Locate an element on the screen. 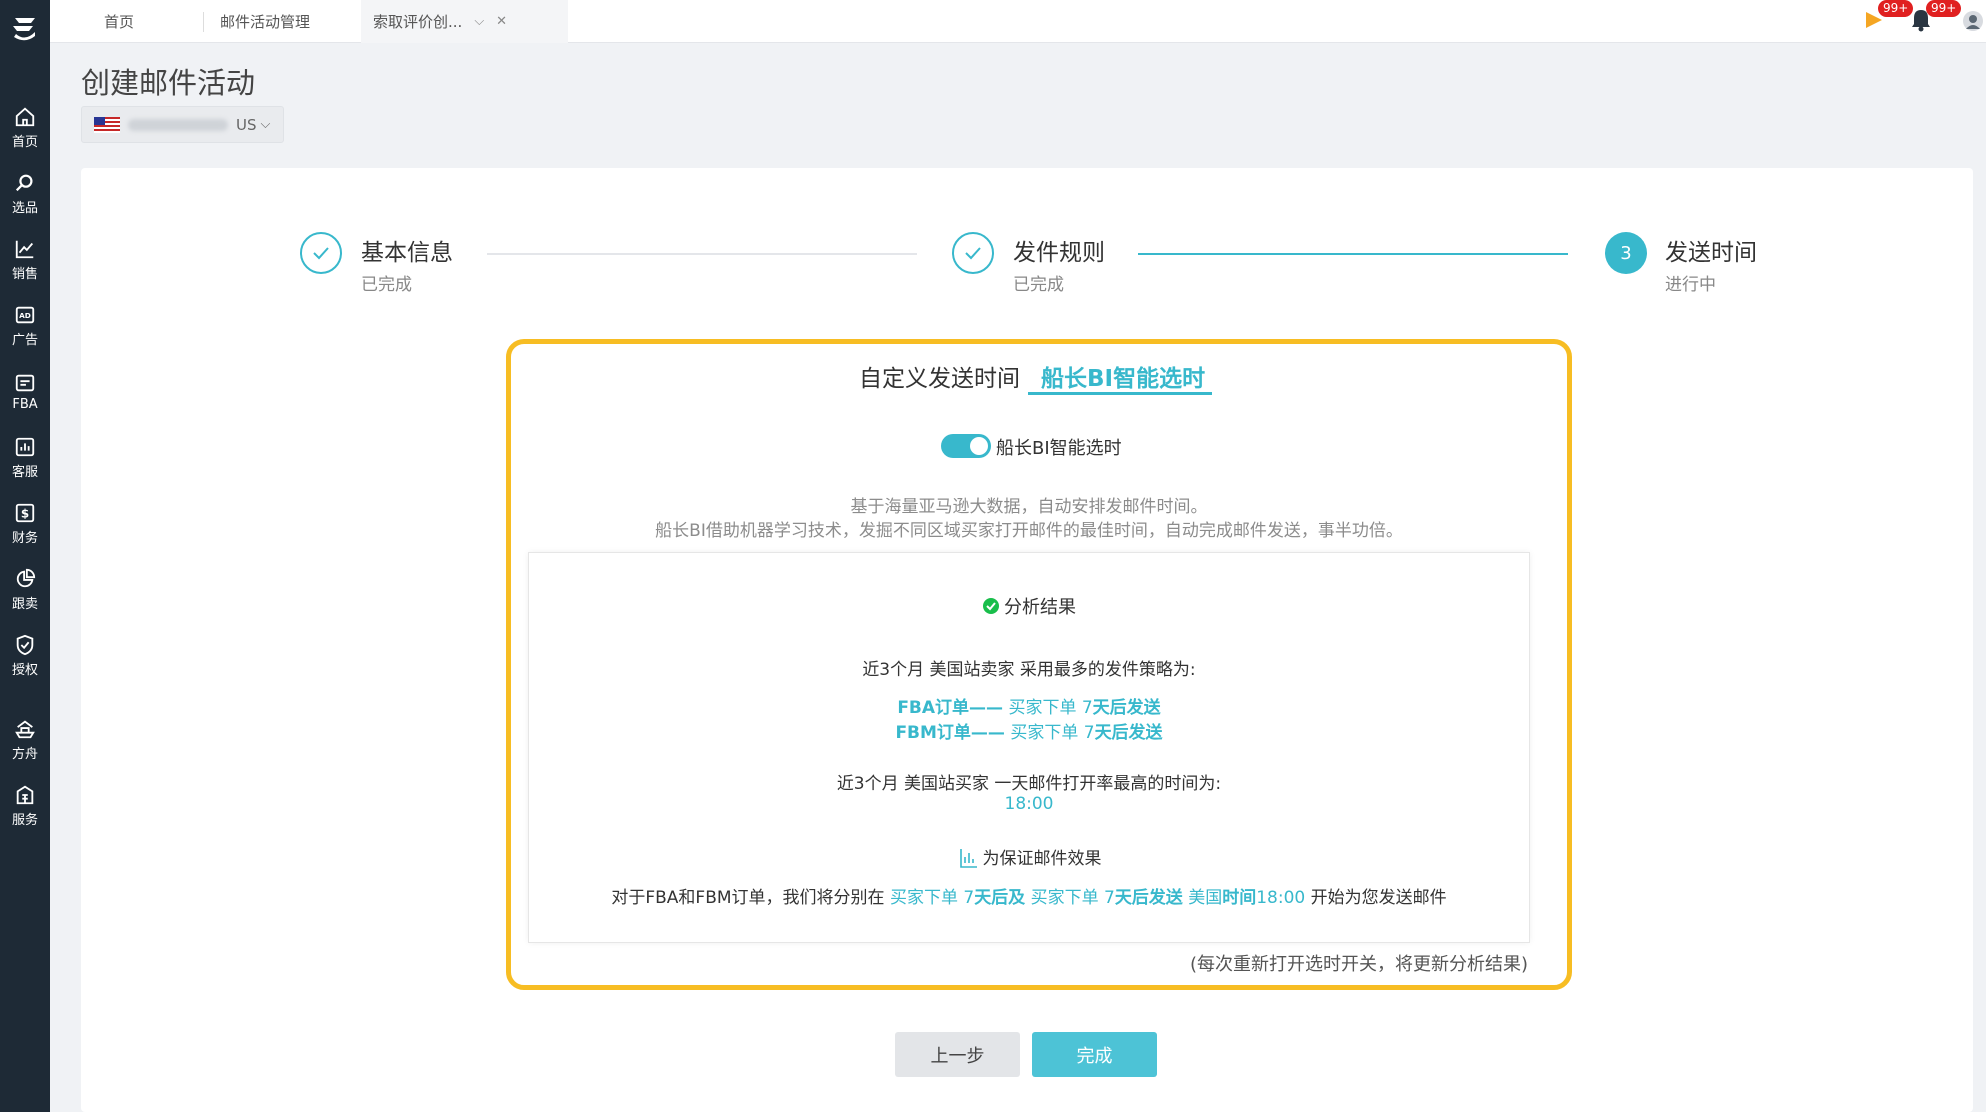  check-circle-icon is located at coordinates (991, 606).